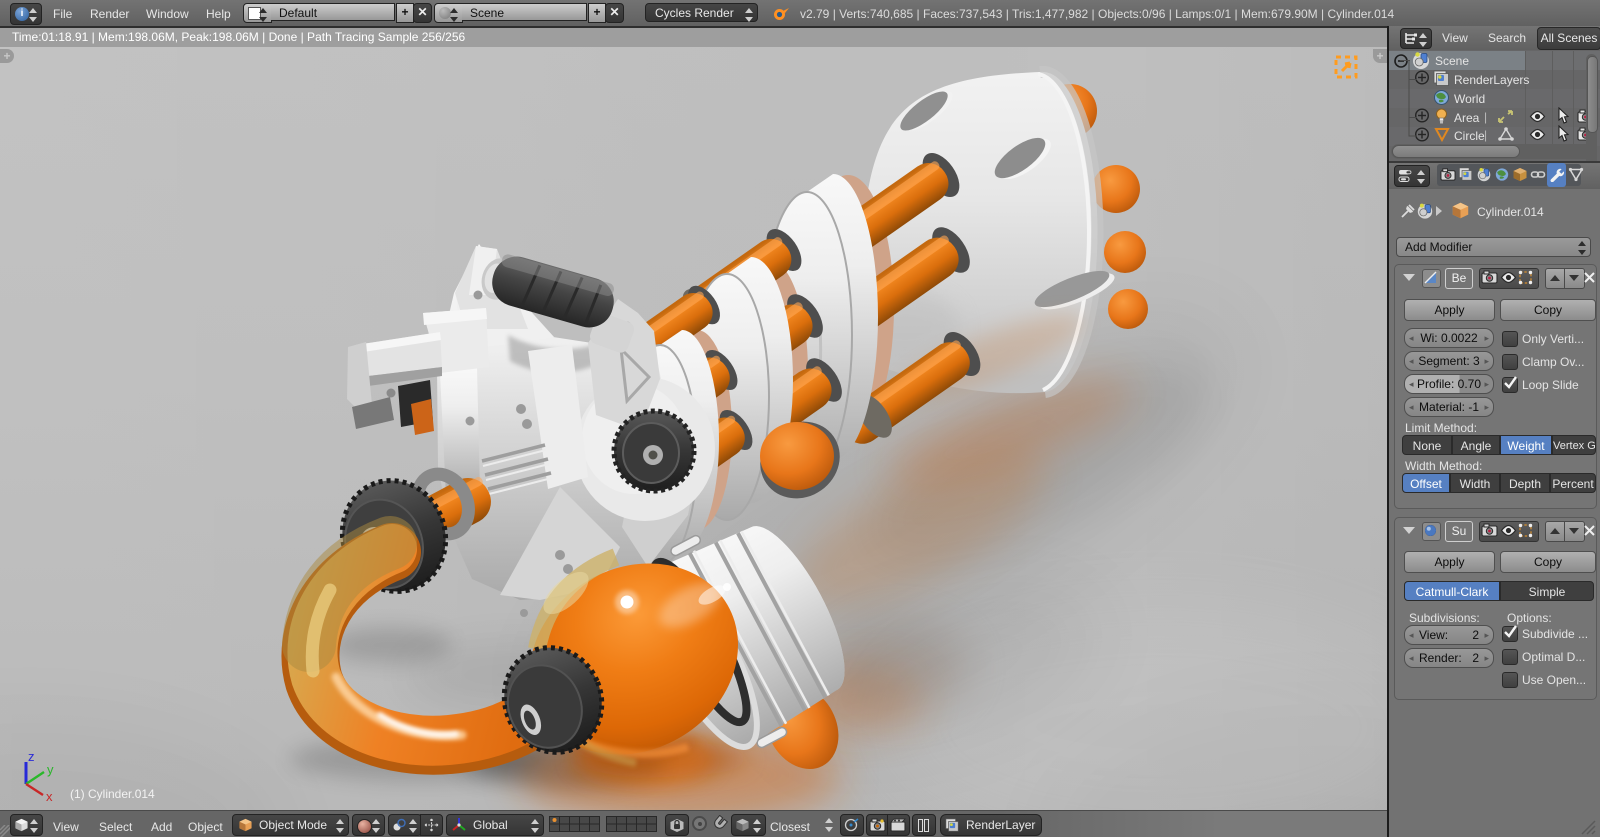  I want to click on svg-text: y, so click(50, 769).